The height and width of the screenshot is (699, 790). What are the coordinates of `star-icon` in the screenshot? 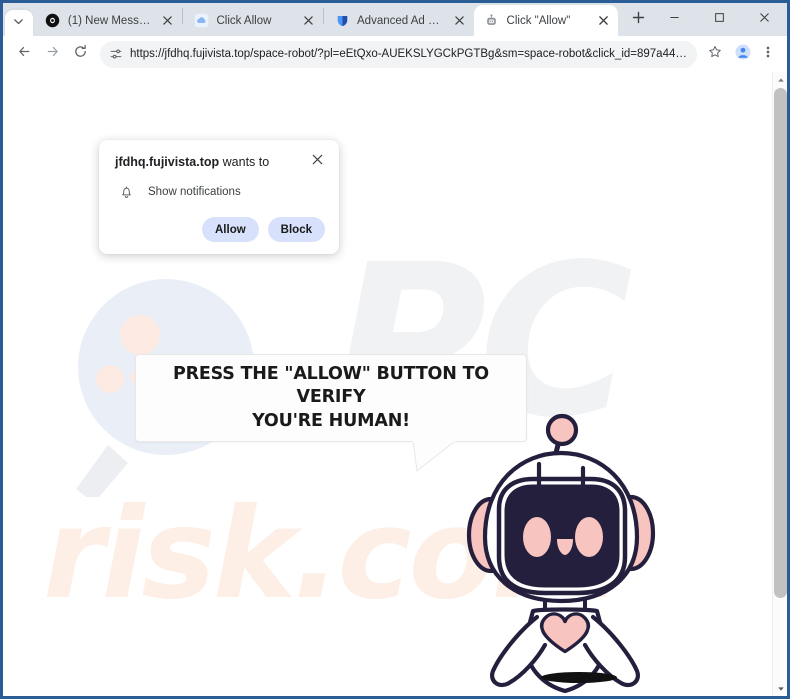 It's located at (715, 54).